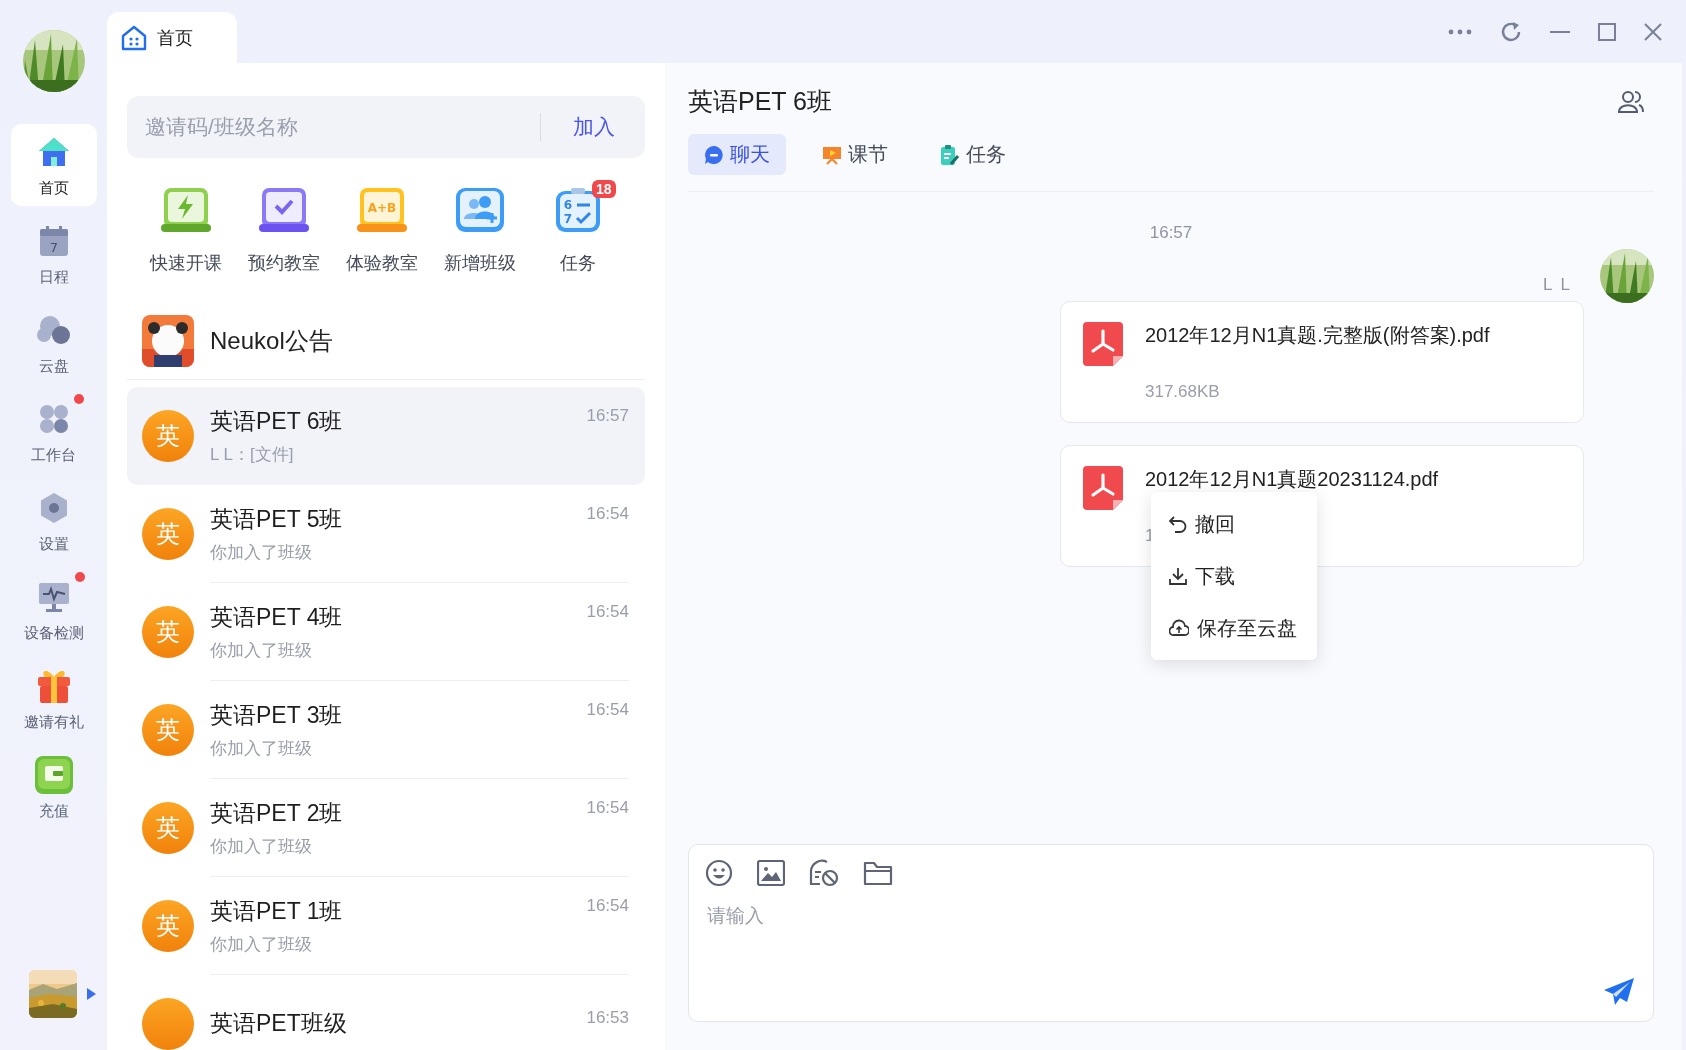  I want to click on quick-action: 预约教室, so click(284, 230).